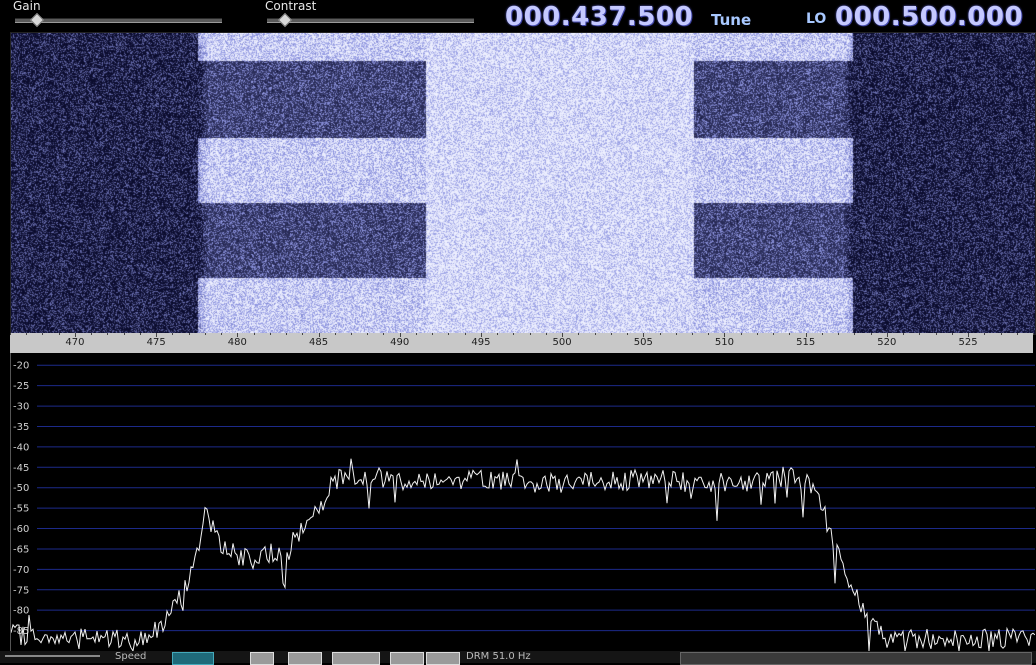 This screenshot has width=1036, height=665. I want to click on frequency-tick-label: 505, so click(643, 342).